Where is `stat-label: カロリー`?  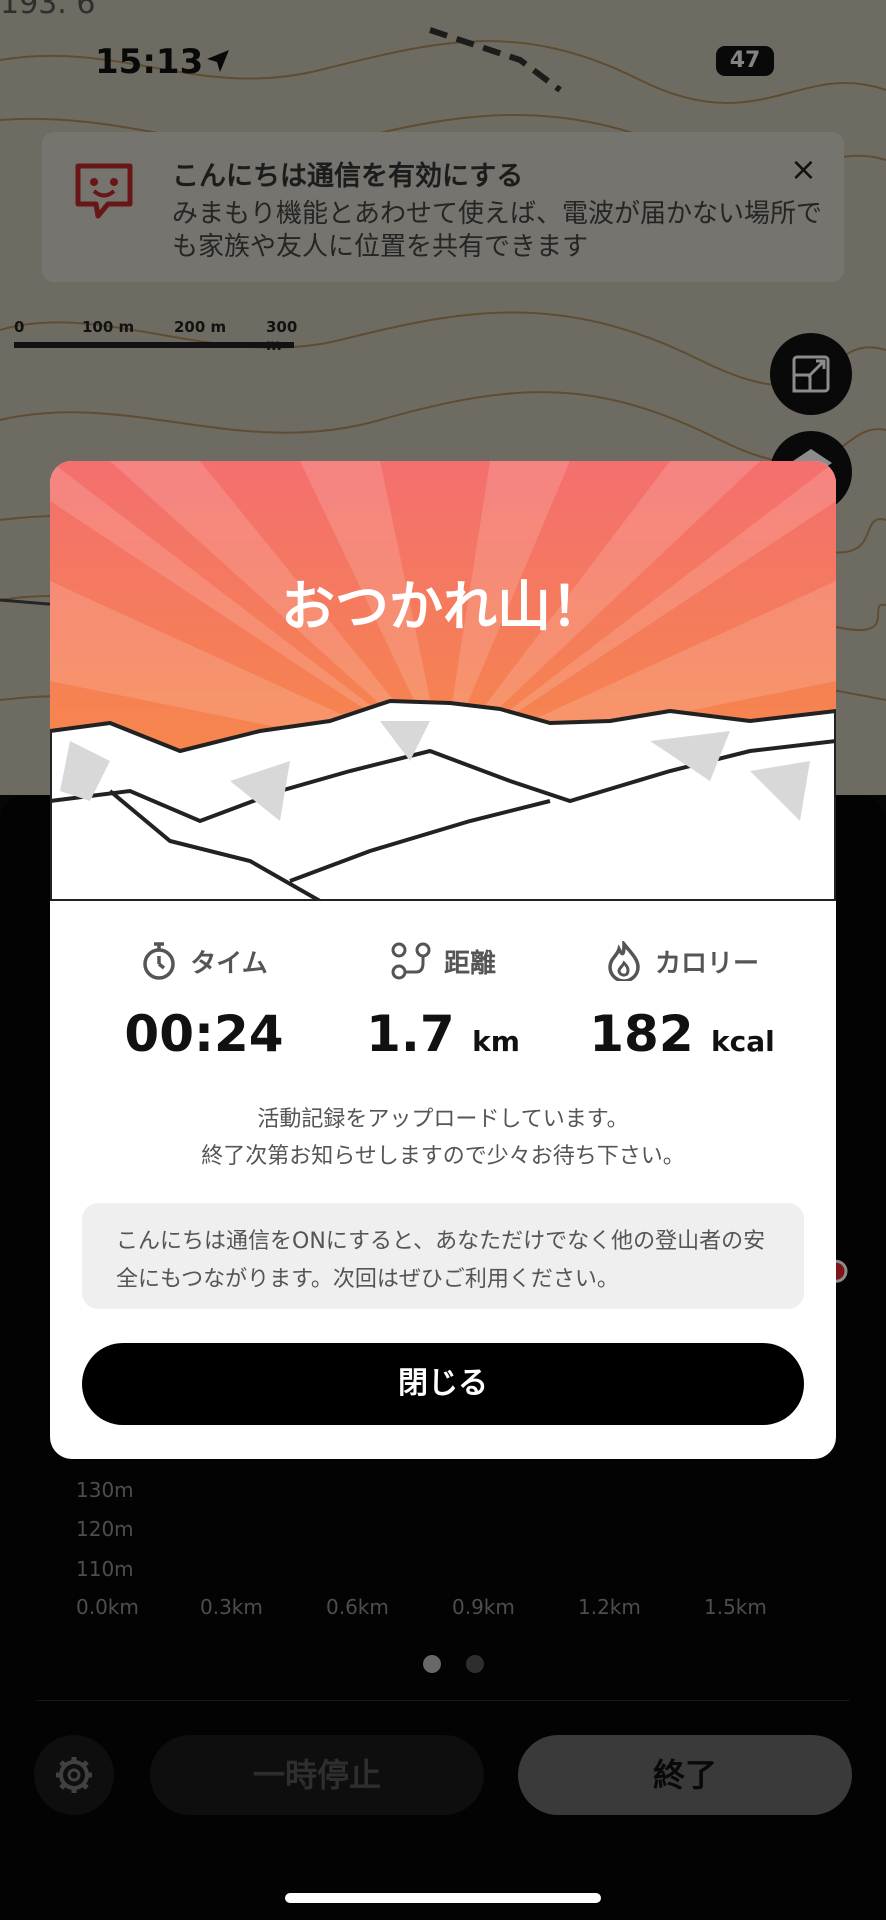
stat-label: カロリー is located at coordinates (706, 963).